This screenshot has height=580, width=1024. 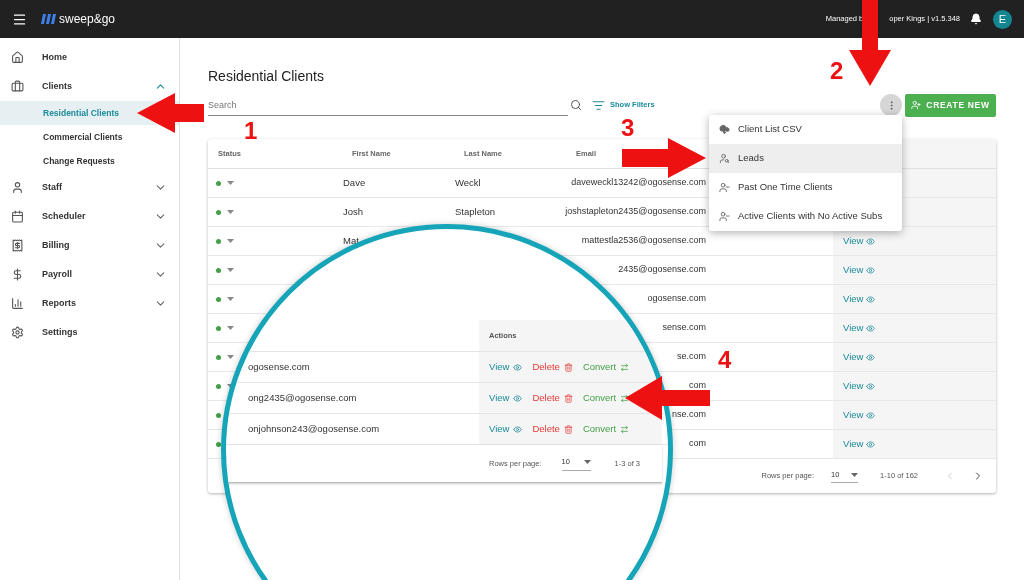 I want to click on menu-item: Active Clients with No Active Subs, so click(x=805, y=216).